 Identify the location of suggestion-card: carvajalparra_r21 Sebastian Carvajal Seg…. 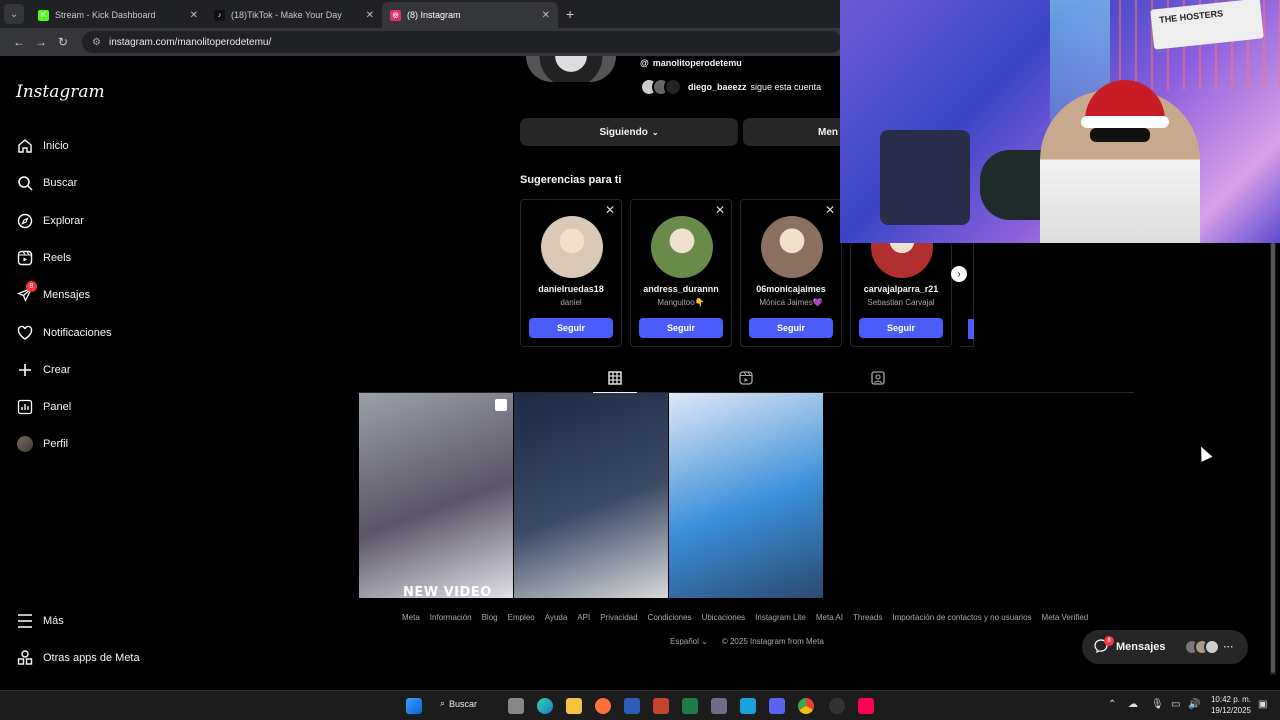
(901, 281).